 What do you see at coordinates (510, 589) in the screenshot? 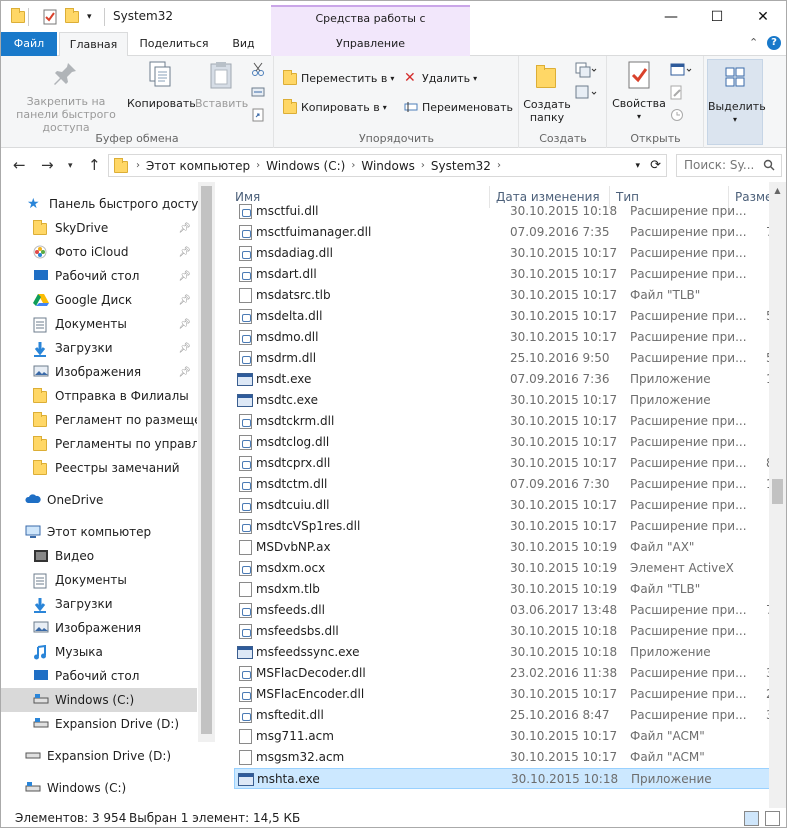
I see `file-row: msdxm.tlb 30.10.2015 10:19 Файл "TLB"` at bounding box center [510, 589].